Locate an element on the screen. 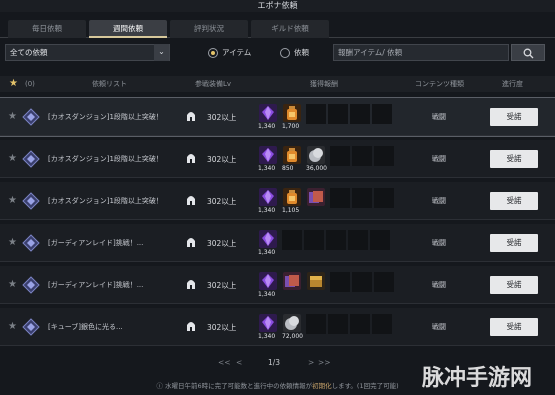 Image resolution: width=555 pixels, height=395 pixels. gold-chest-icon is located at coordinates (316, 281).